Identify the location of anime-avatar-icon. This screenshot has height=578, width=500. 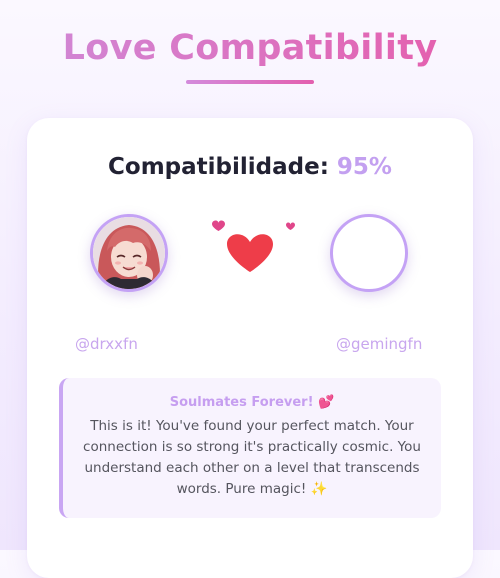
(129, 253).